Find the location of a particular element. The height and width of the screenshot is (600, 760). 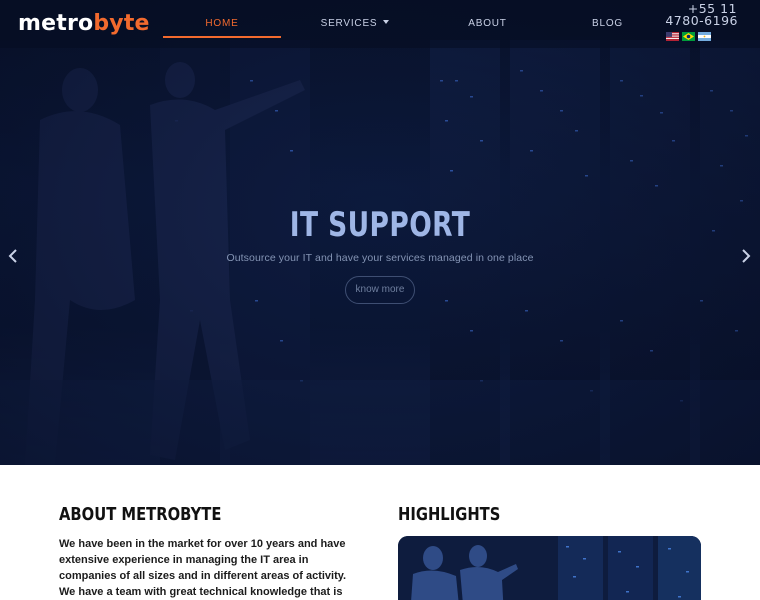

nav-blog: BLOG is located at coordinates (607, 28).